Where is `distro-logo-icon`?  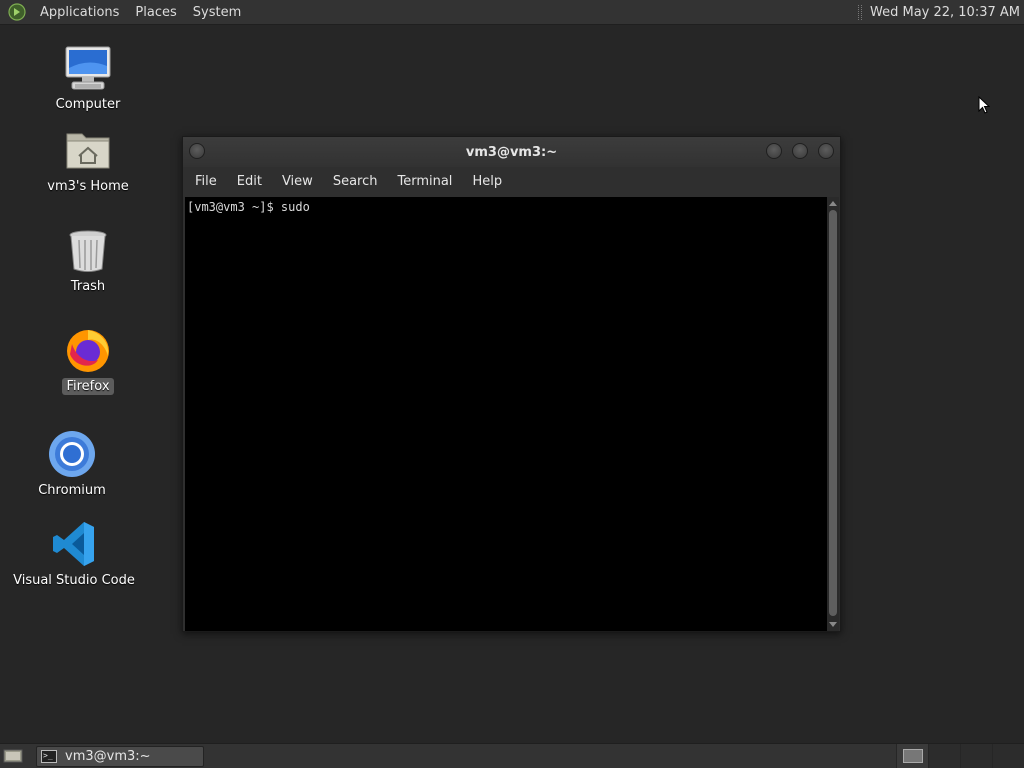
distro-logo-icon is located at coordinates (17, 12).